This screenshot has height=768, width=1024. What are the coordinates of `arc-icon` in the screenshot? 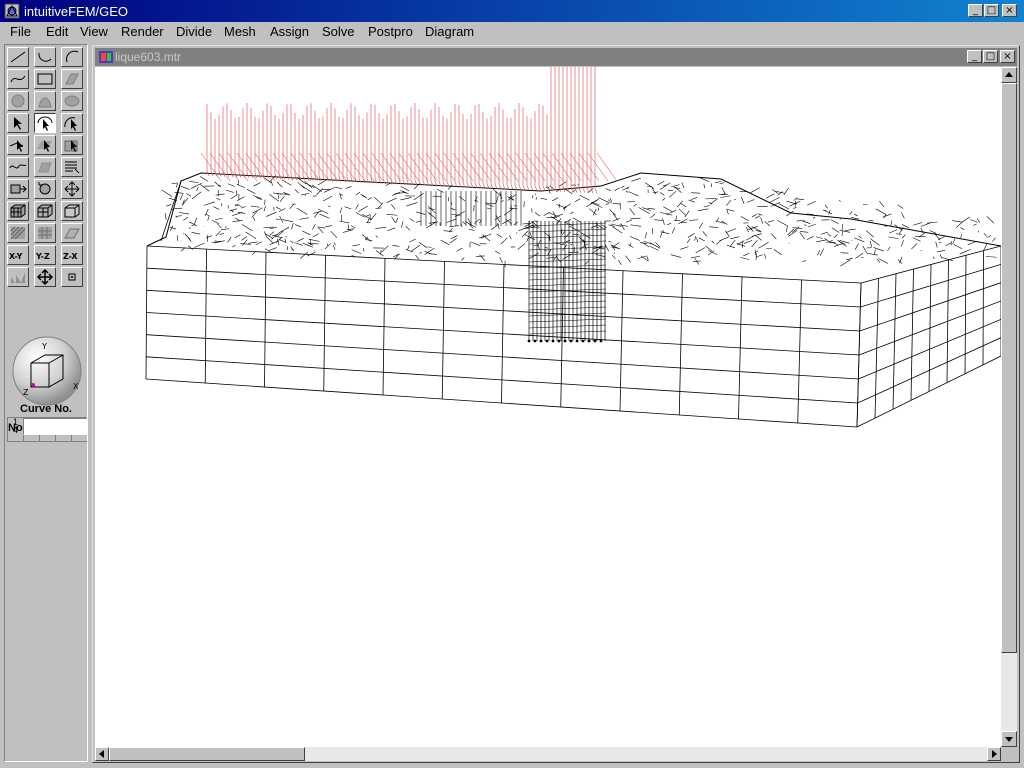 It's located at (45, 57).